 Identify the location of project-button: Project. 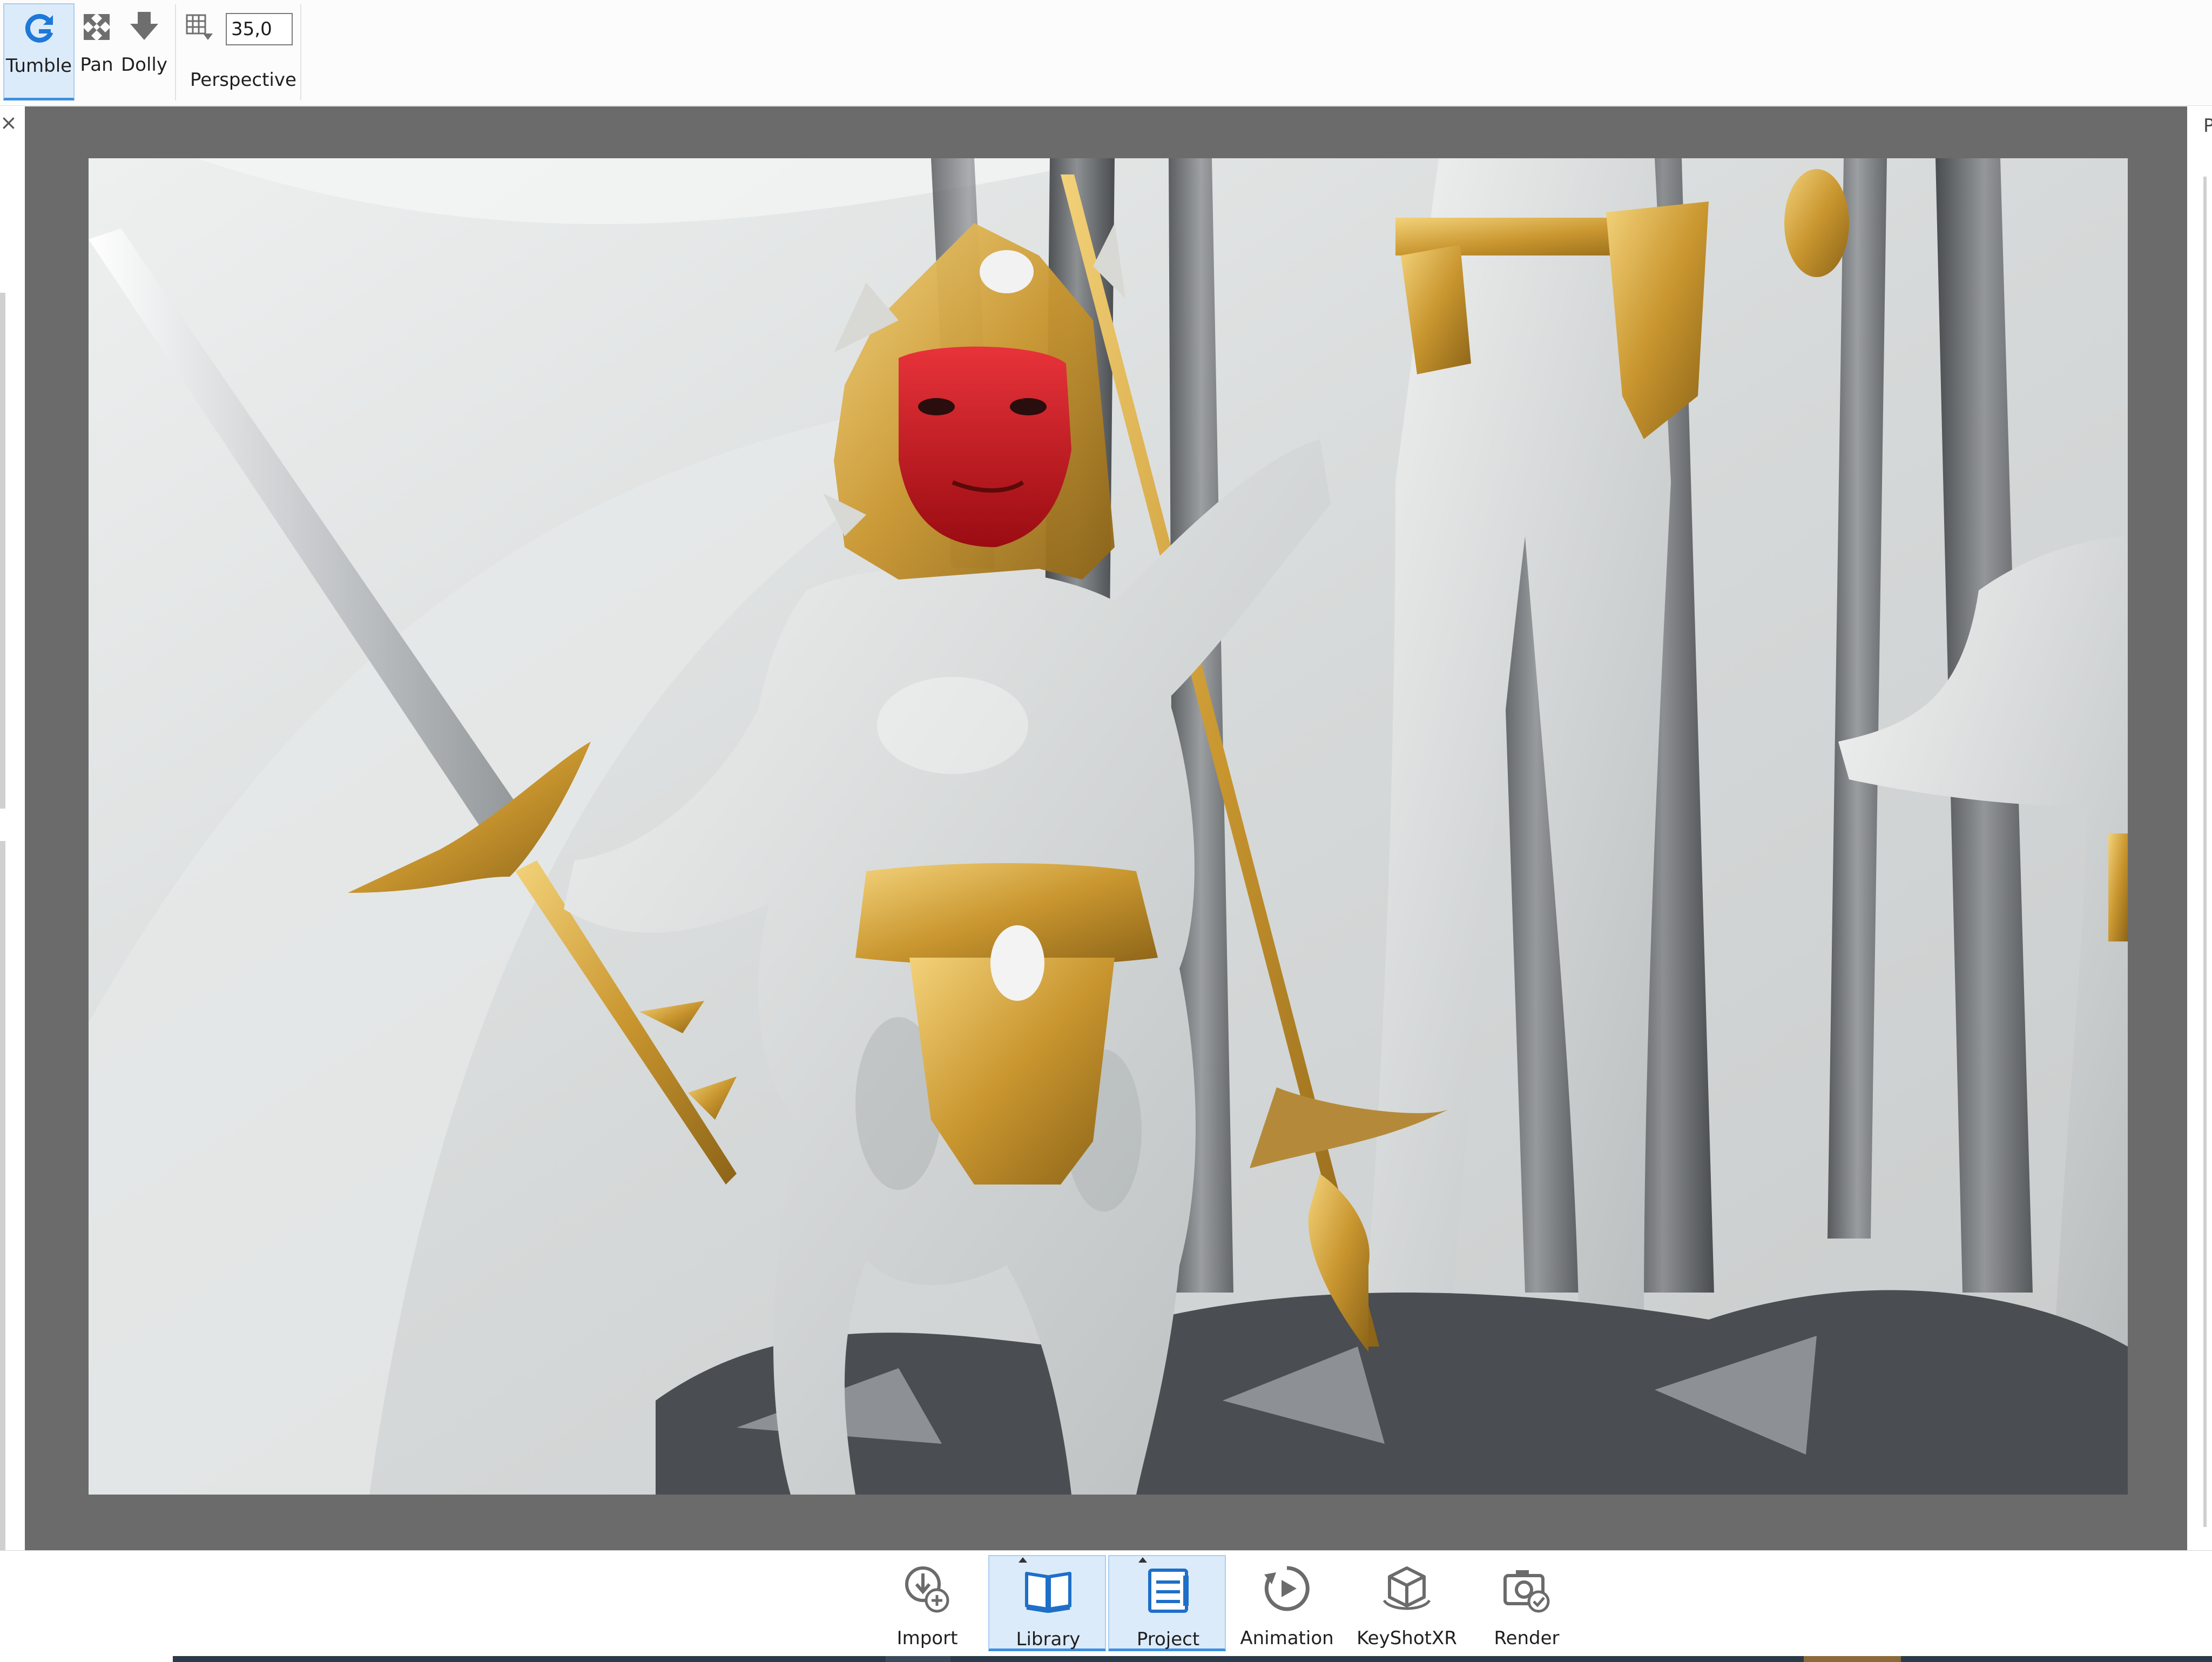
(1167, 1603).